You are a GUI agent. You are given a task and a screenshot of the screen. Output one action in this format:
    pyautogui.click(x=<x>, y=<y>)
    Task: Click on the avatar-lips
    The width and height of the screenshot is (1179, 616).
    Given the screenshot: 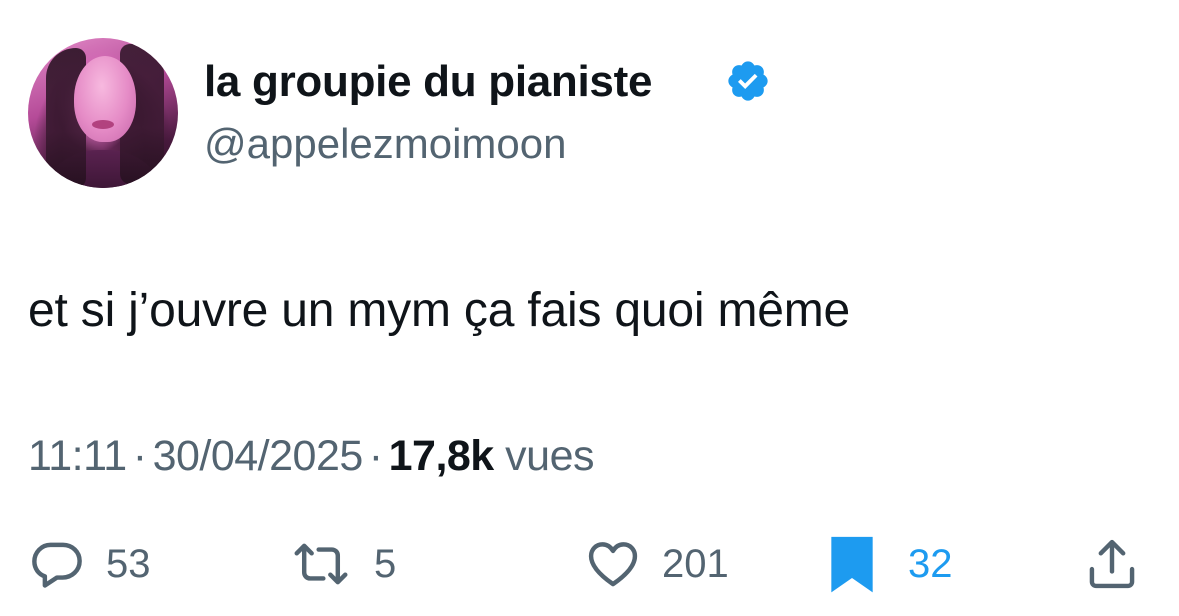 What is the action you would take?
    pyautogui.click(x=103, y=124)
    